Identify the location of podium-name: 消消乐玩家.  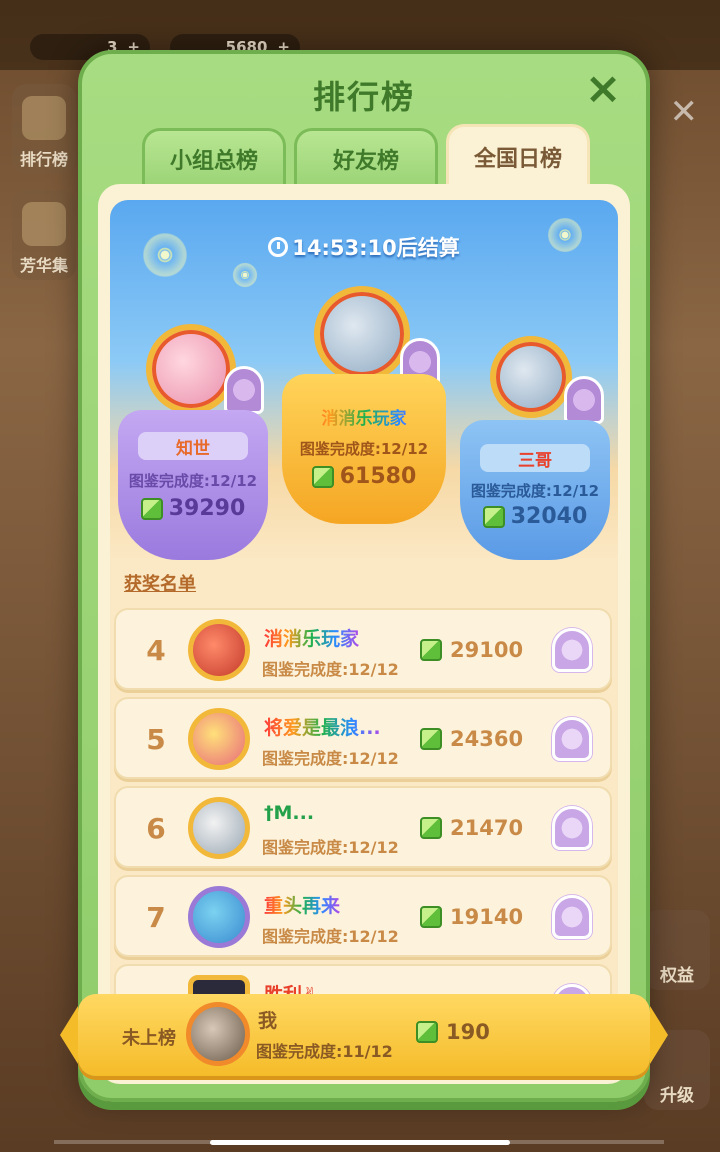
(364, 416).